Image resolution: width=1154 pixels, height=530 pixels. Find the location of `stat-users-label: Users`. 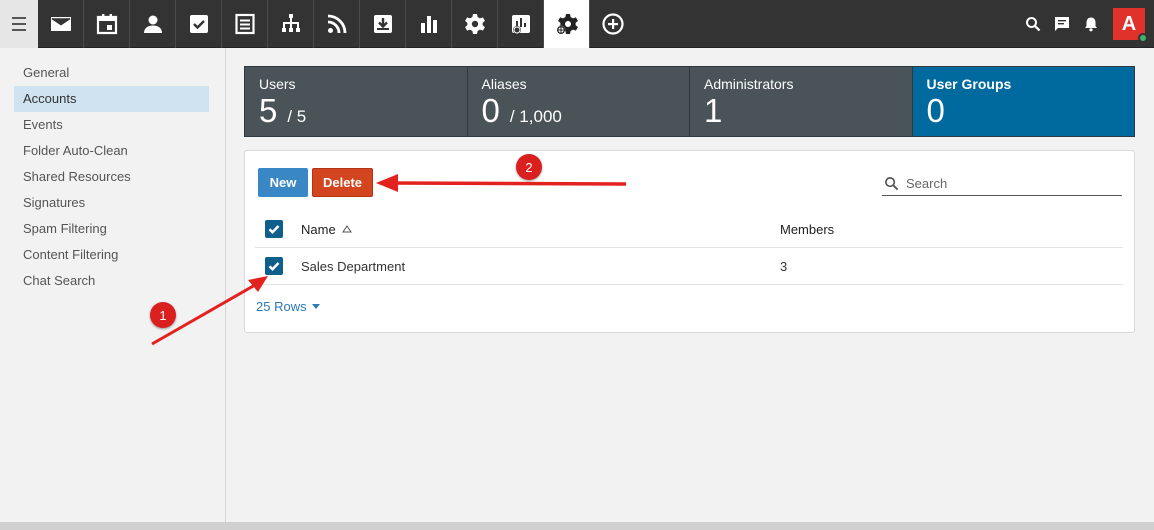

stat-users-label: Users is located at coordinates (277, 84).